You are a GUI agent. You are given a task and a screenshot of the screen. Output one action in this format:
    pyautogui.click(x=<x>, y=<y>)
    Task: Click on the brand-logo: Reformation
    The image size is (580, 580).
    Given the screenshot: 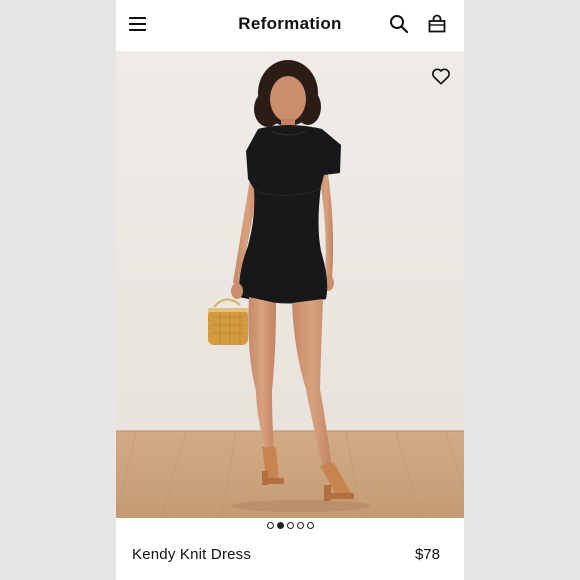 What is the action you would take?
    pyautogui.click(x=290, y=24)
    